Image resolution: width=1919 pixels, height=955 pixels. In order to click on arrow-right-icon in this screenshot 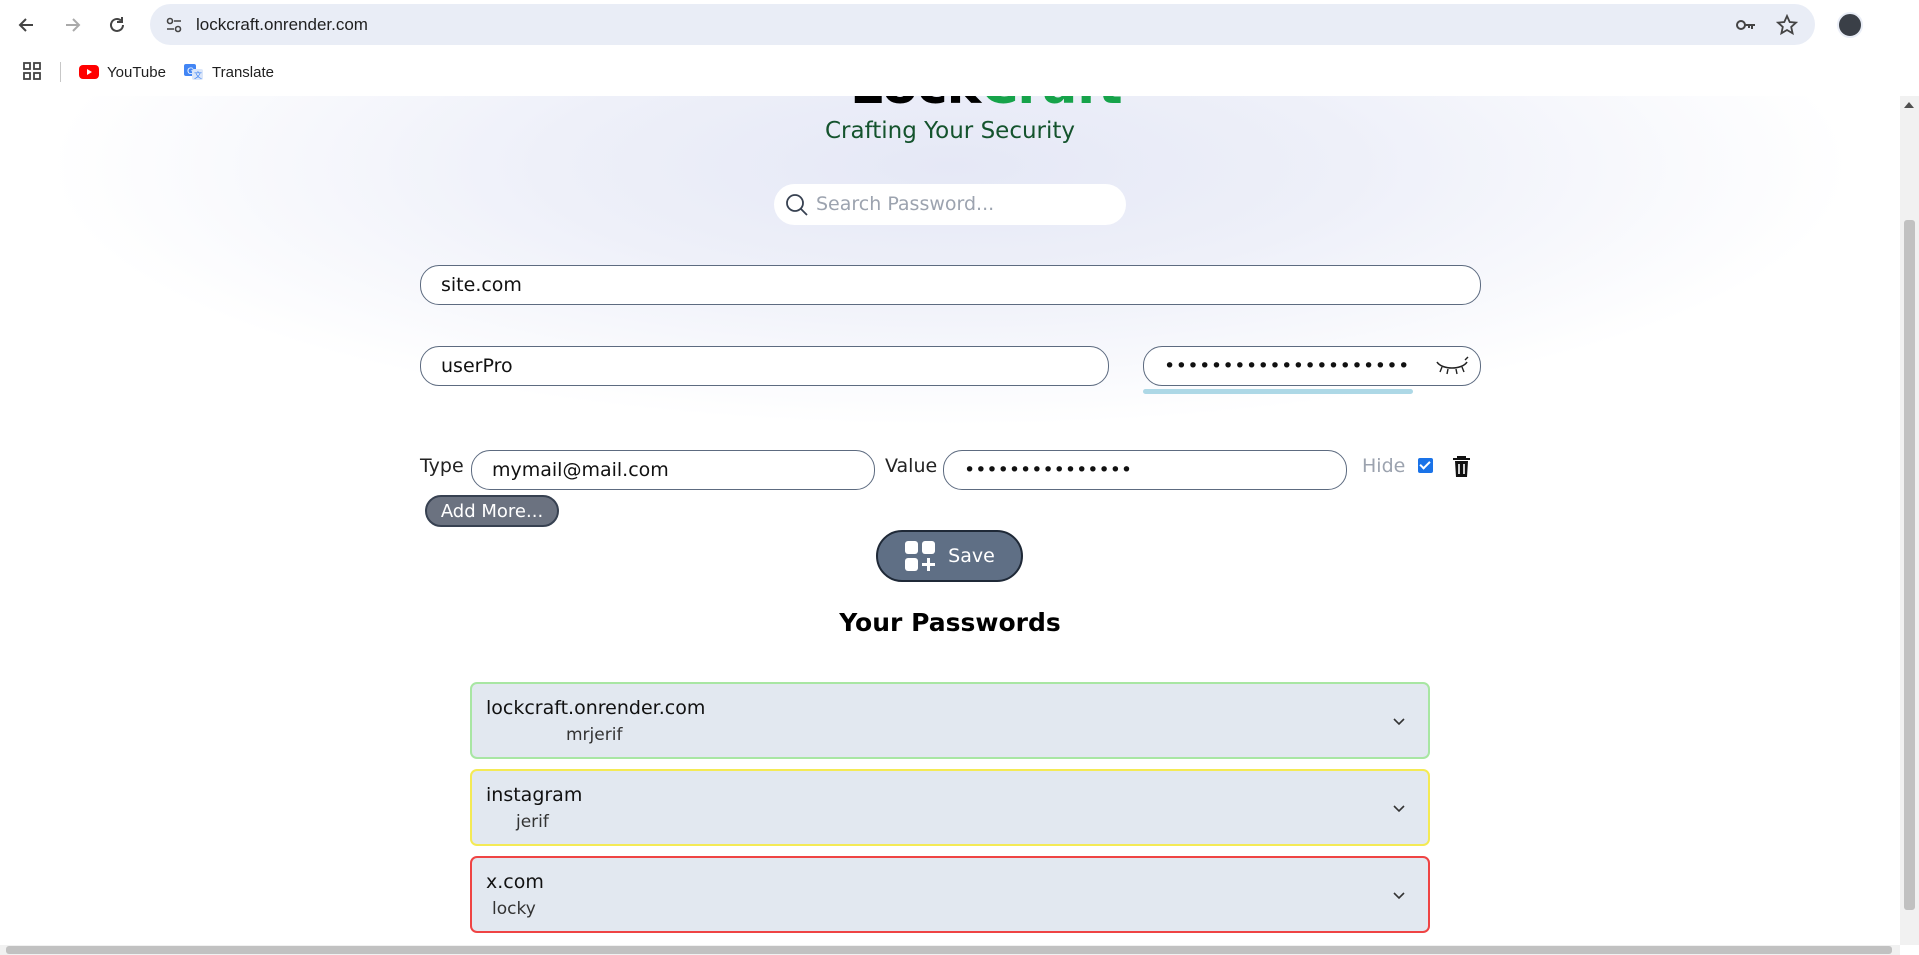, I will do `click(73, 25)`.